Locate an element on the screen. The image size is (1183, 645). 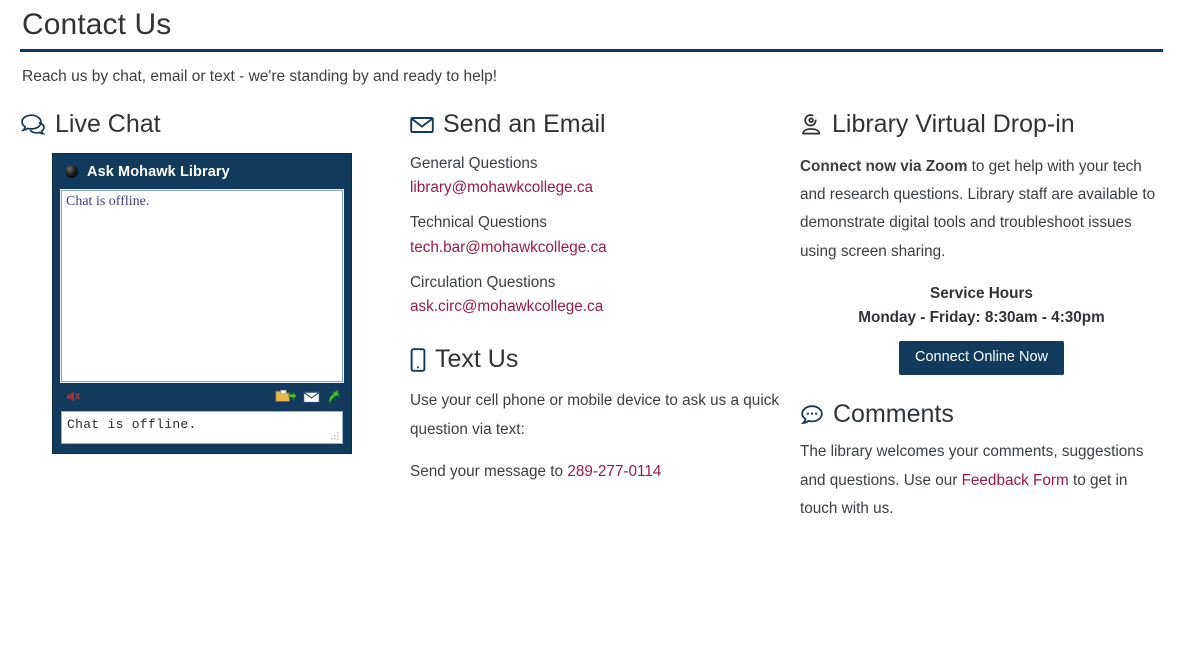
save-transcript-icon is located at coordinates (285, 397).